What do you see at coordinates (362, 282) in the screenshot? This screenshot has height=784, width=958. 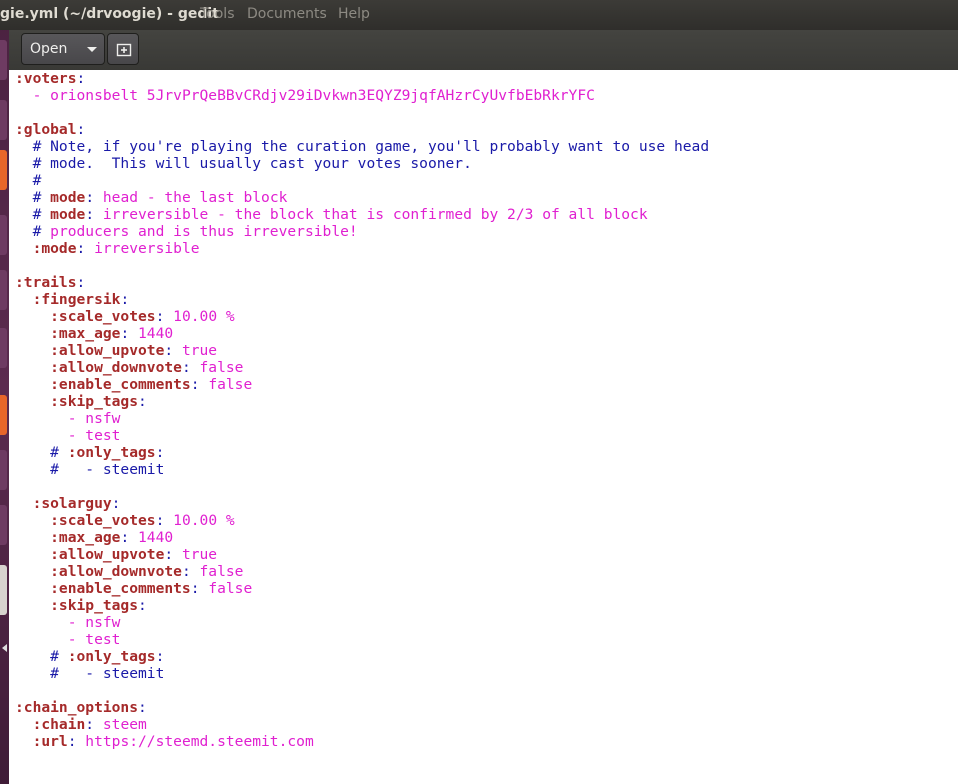 I see `code-line: :trails:` at bounding box center [362, 282].